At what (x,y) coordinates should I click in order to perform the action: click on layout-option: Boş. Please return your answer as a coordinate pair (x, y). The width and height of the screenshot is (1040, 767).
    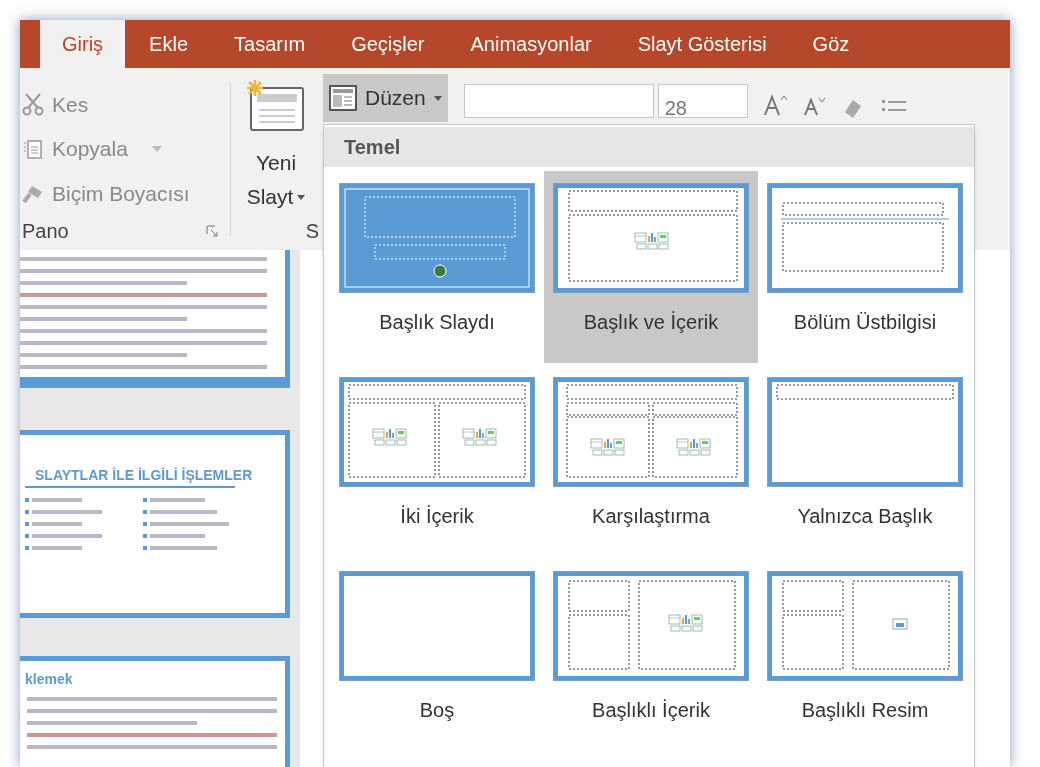
    Looking at the image, I should click on (437, 655).